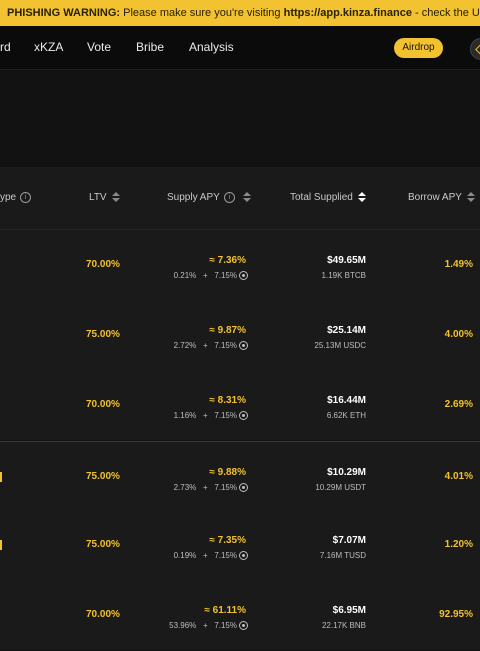 The width and height of the screenshot is (480, 651). I want to click on borrow-apy-value: 2.69%, so click(458, 404).